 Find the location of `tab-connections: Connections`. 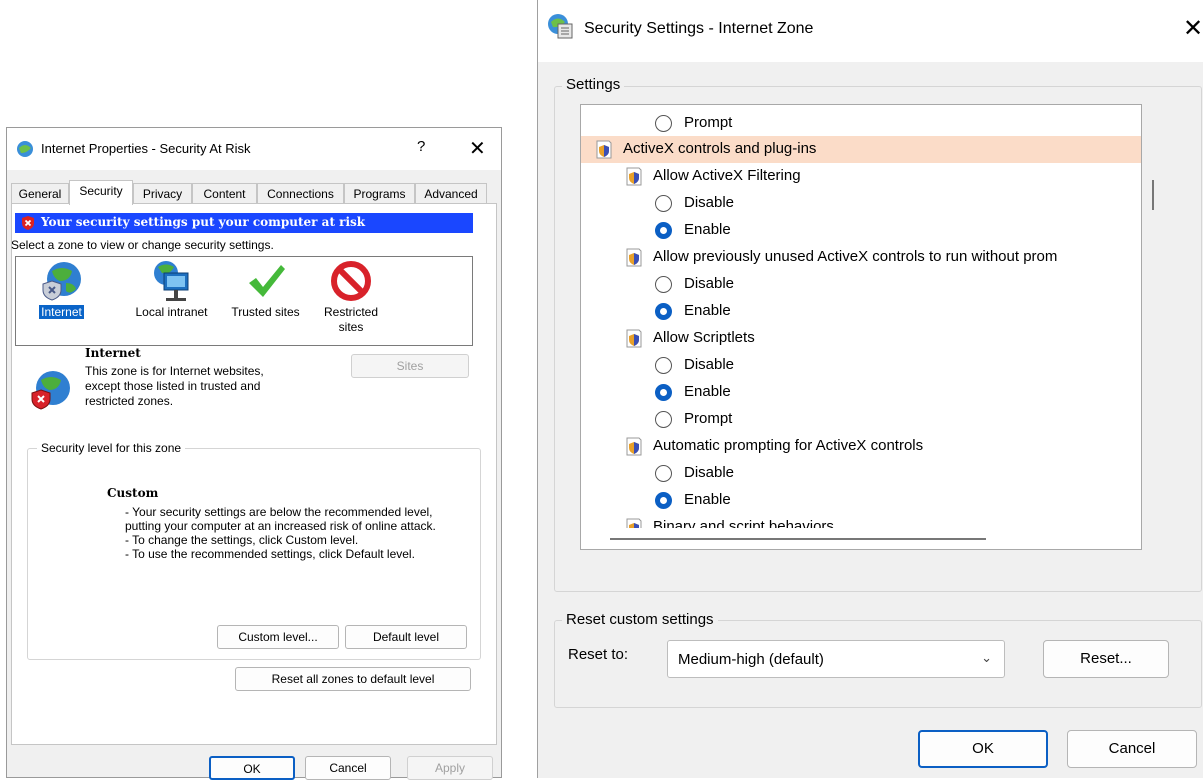

tab-connections: Connections is located at coordinates (300, 193).